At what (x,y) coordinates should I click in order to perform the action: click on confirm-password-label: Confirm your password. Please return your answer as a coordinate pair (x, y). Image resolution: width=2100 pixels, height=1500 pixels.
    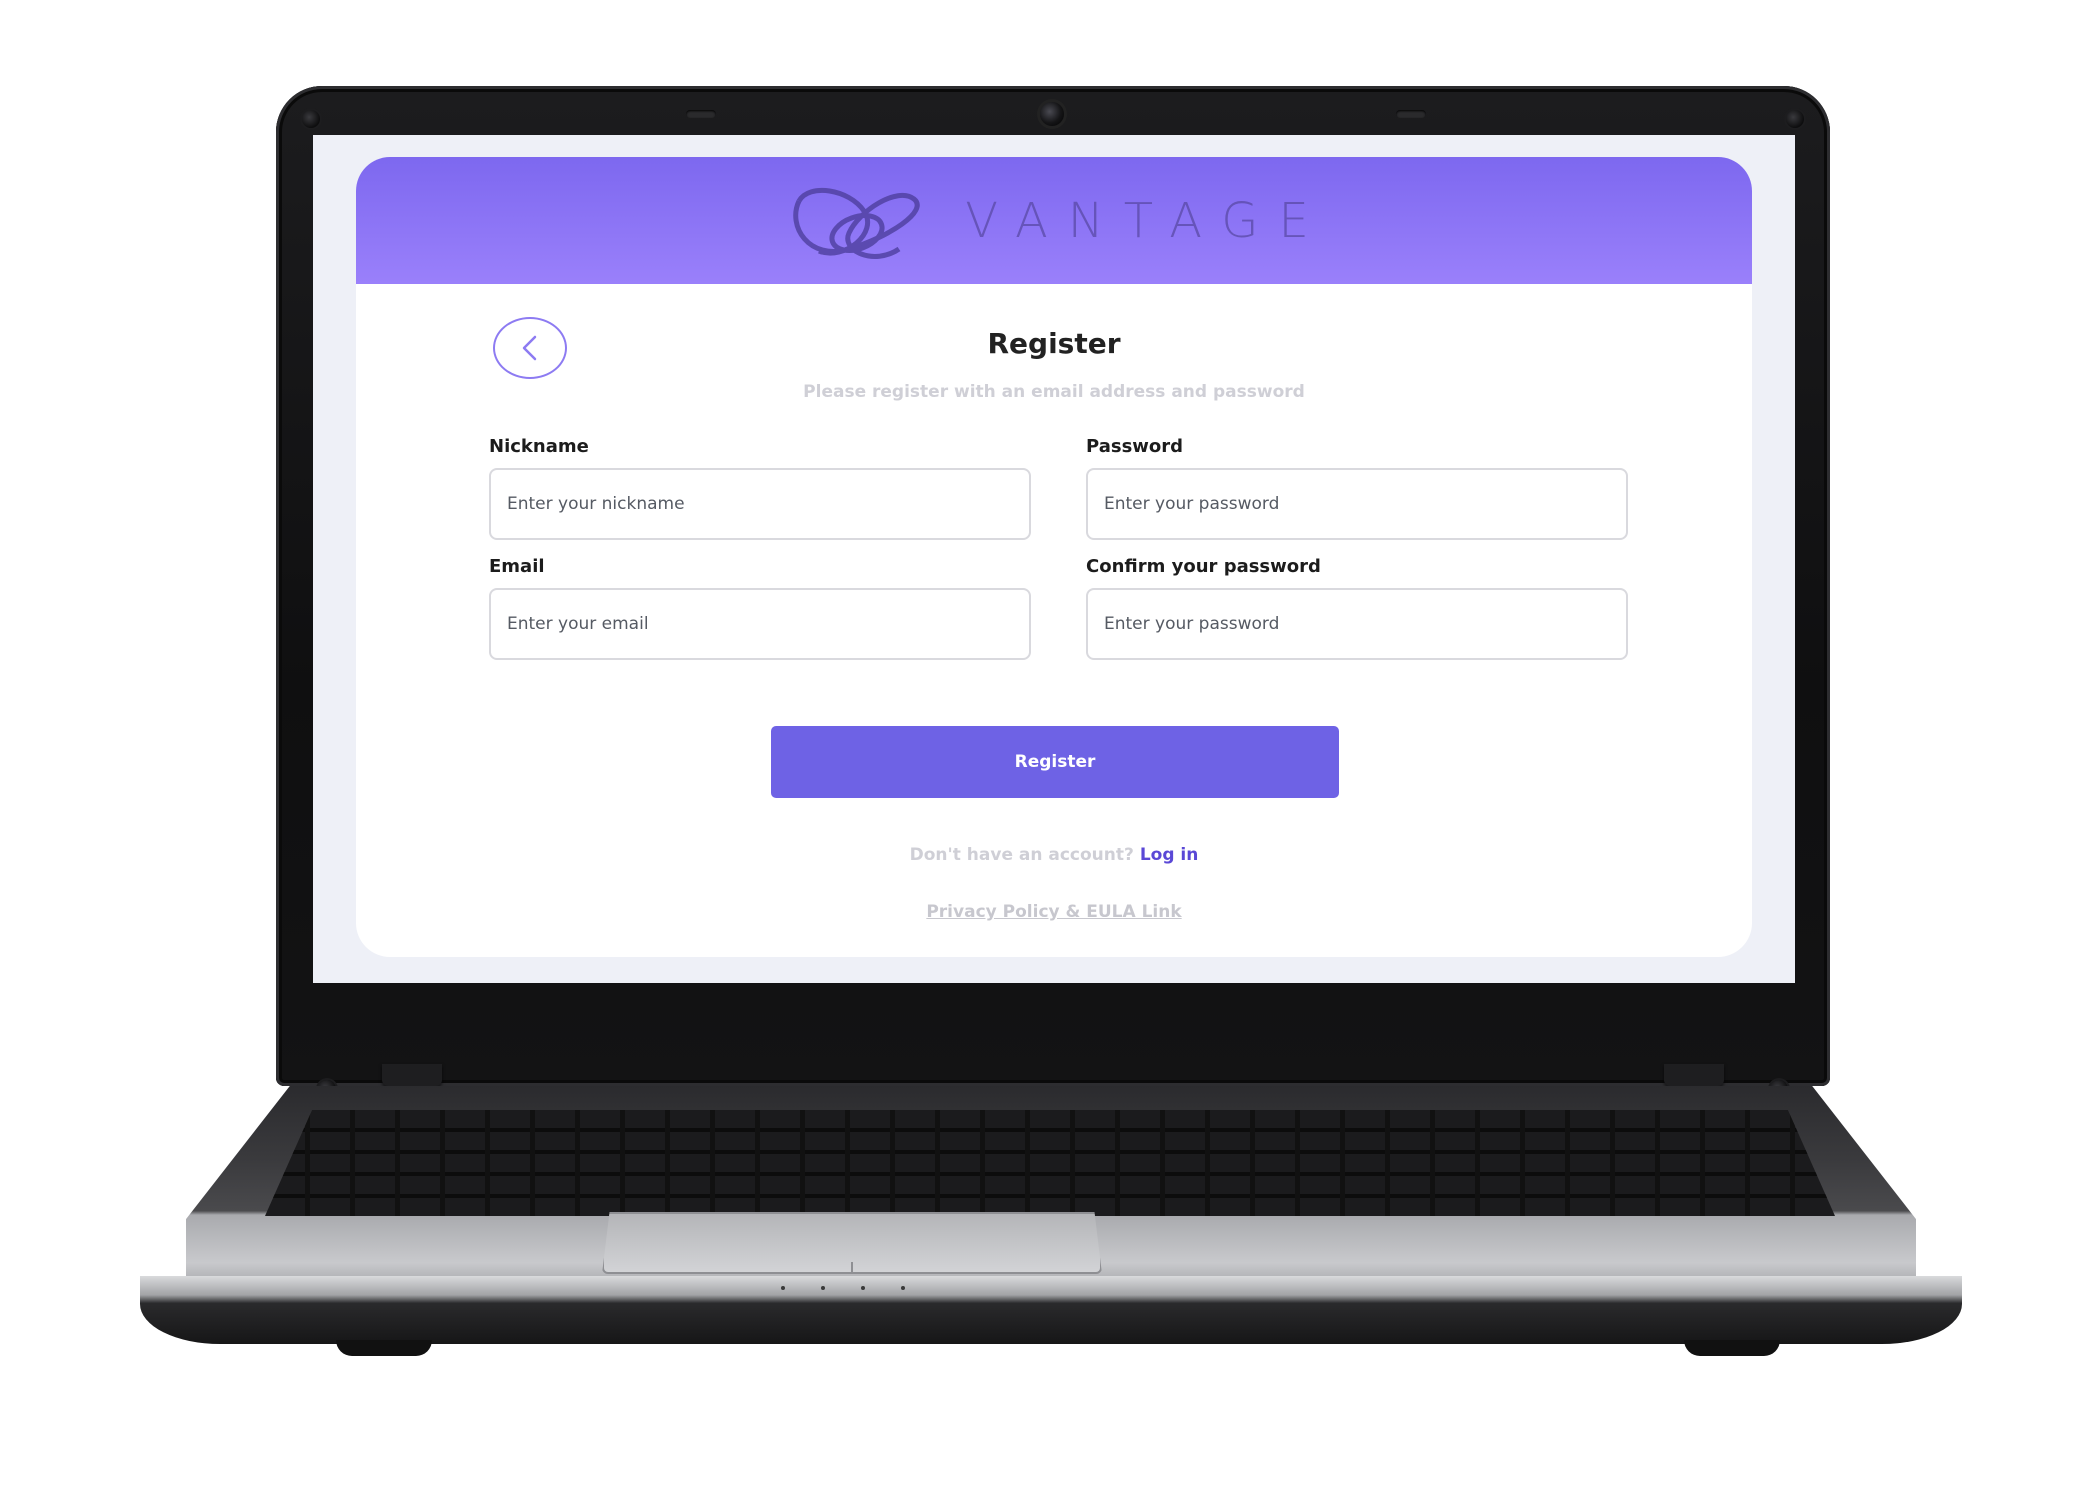
    Looking at the image, I should click on (1203, 566).